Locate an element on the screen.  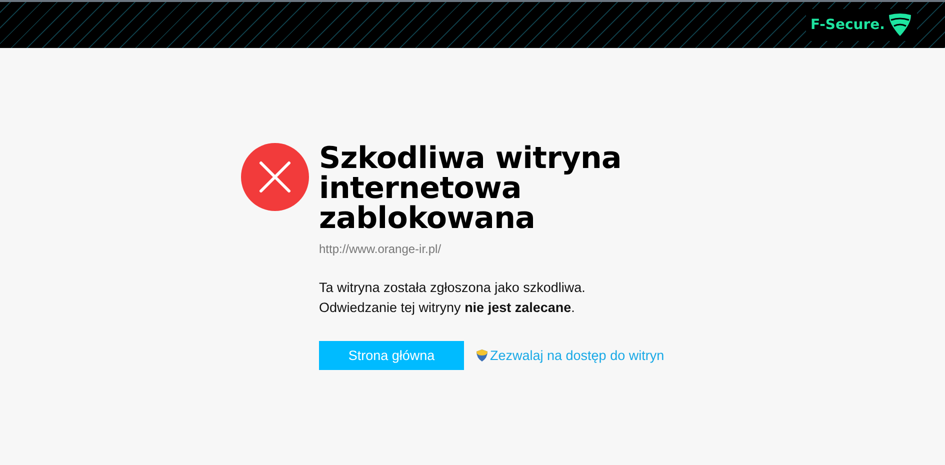
error-icon is located at coordinates (275, 177).